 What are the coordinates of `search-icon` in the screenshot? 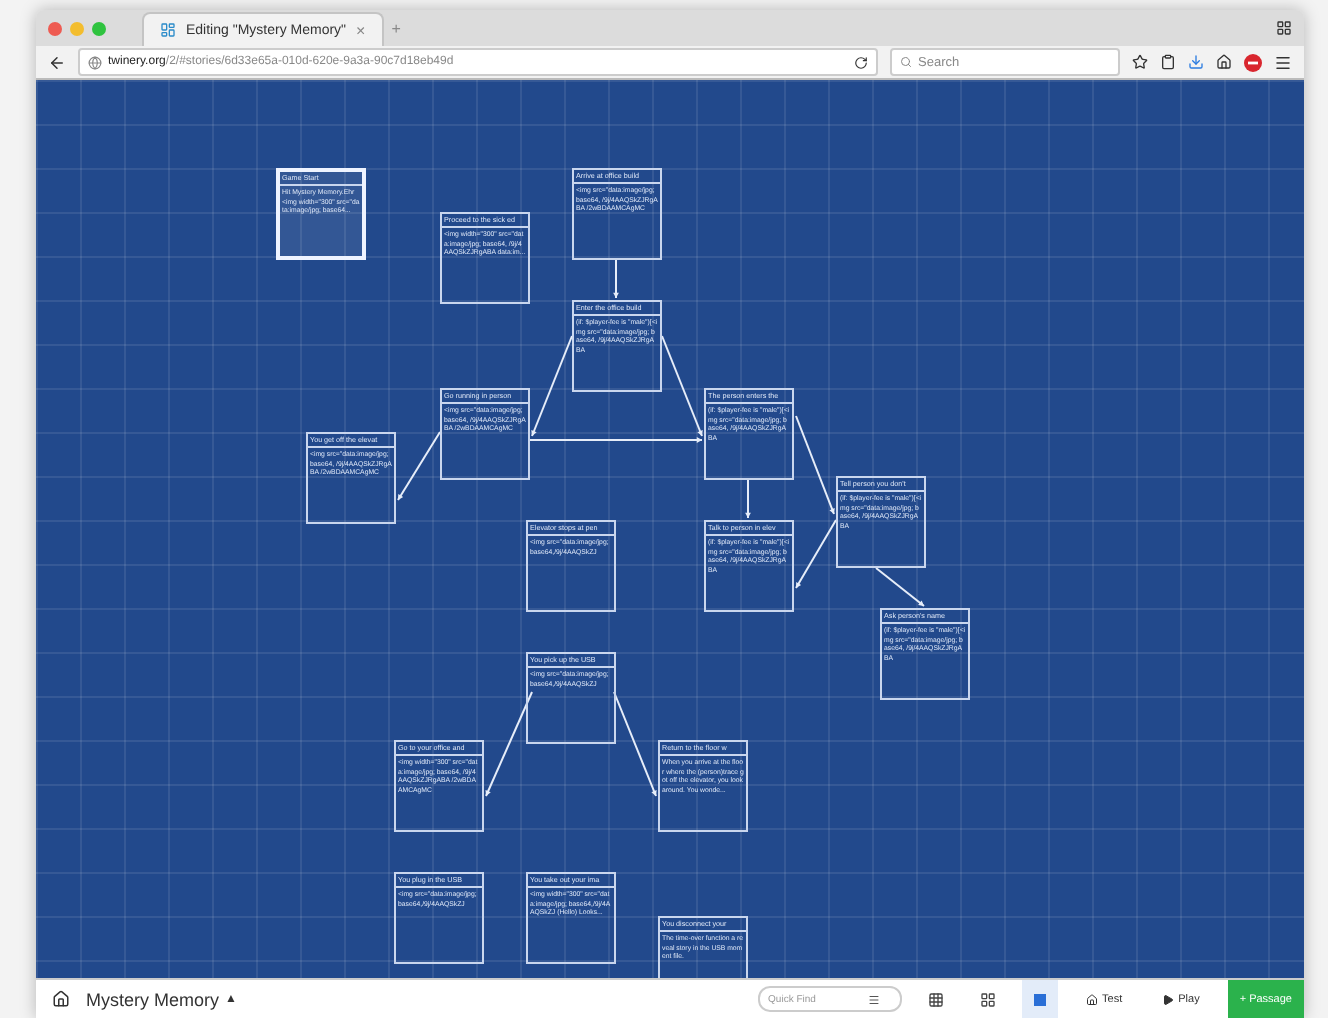 It's located at (906, 62).